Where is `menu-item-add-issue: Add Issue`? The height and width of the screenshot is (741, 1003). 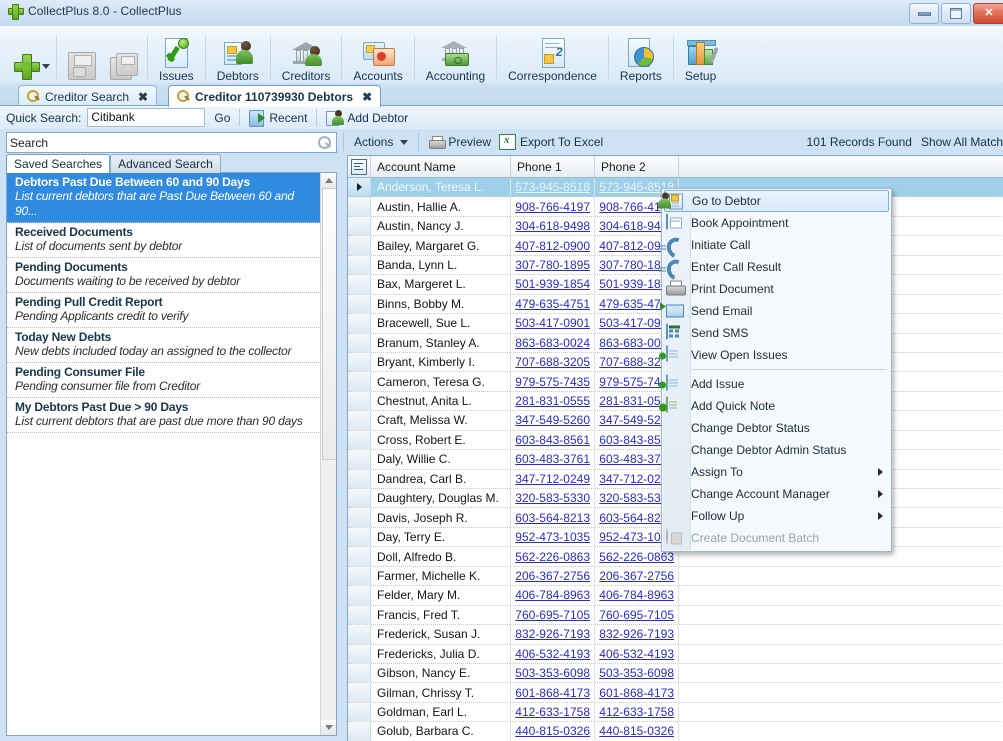 menu-item-add-issue: Add Issue is located at coordinates (776, 384).